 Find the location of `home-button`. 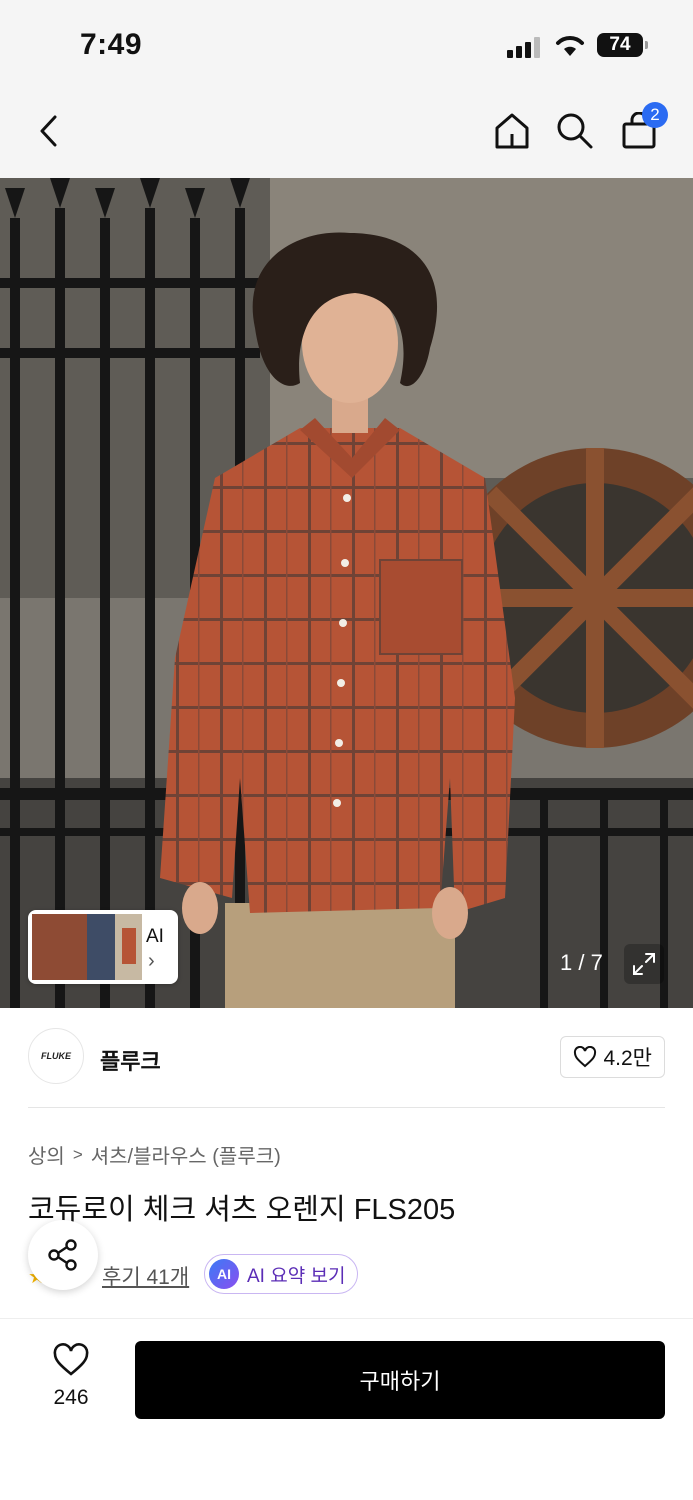

home-button is located at coordinates (512, 131).